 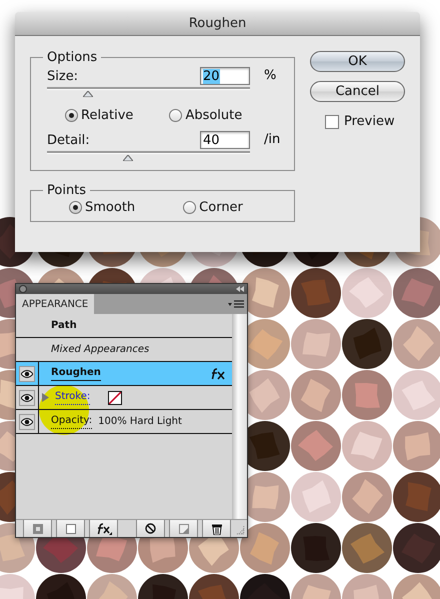 What do you see at coordinates (225, 76) in the screenshot?
I see `number-field: 20` at bounding box center [225, 76].